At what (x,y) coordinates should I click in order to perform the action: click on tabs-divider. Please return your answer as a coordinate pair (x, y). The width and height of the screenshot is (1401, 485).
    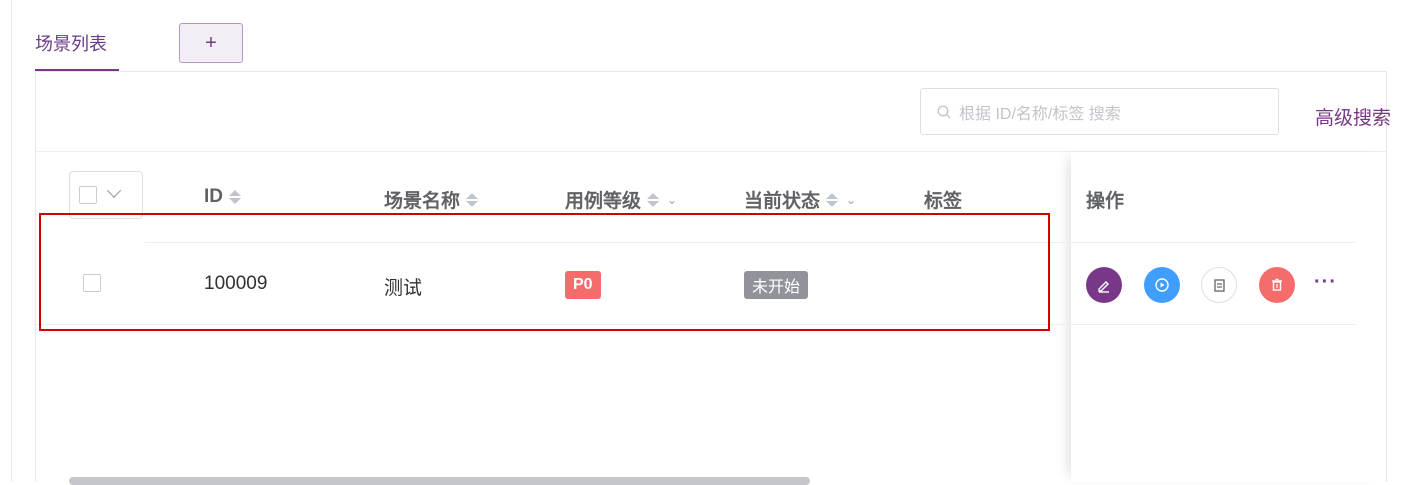
    Looking at the image, I should click on (711, 71).